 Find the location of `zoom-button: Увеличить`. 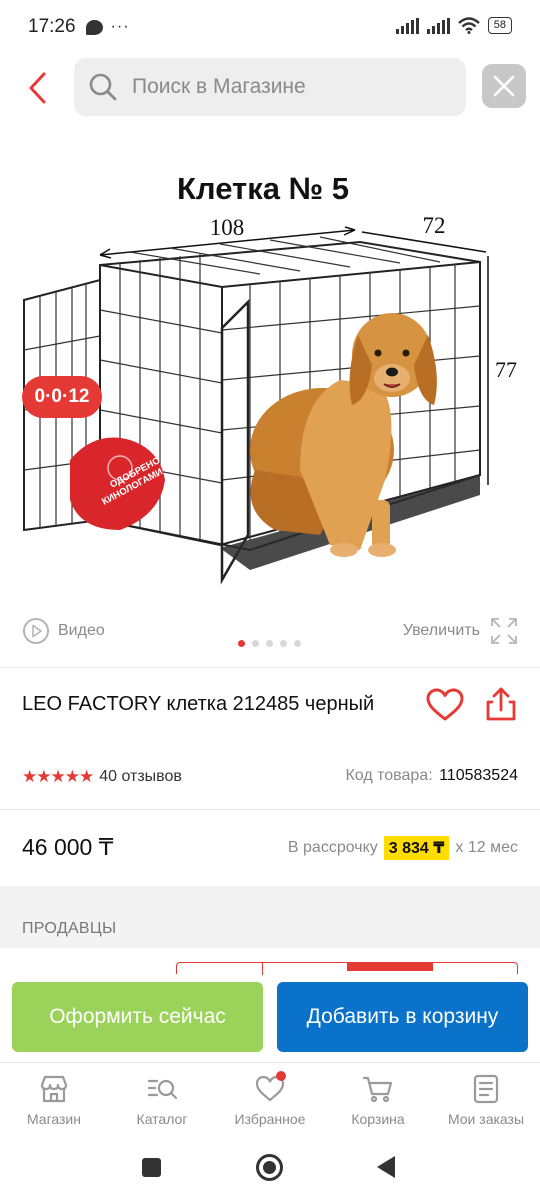

zoom-button: Увеличить is located at coordinates (460, 631).